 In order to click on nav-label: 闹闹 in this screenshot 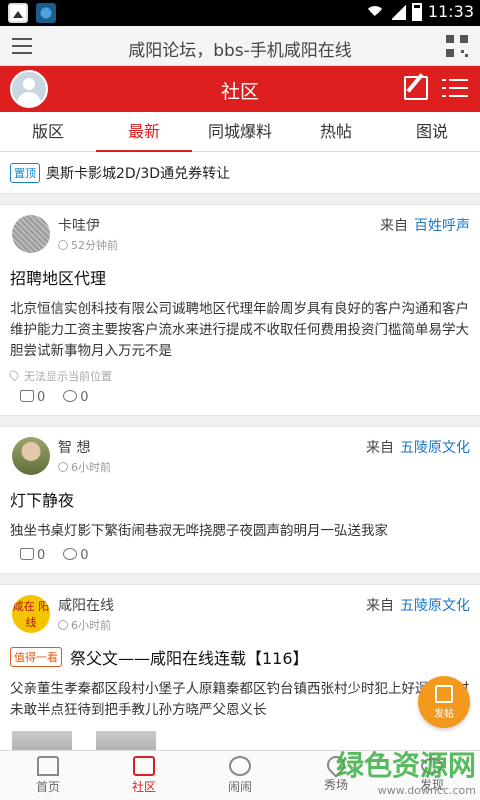, I will do `click(239, 787)`.